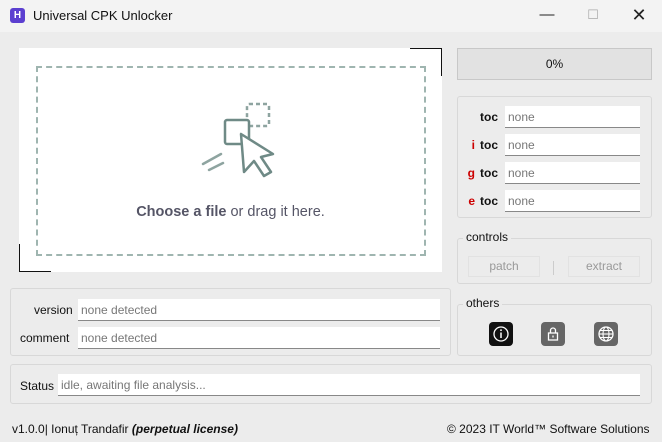  I want to click on globe-button, so click(606, 334).